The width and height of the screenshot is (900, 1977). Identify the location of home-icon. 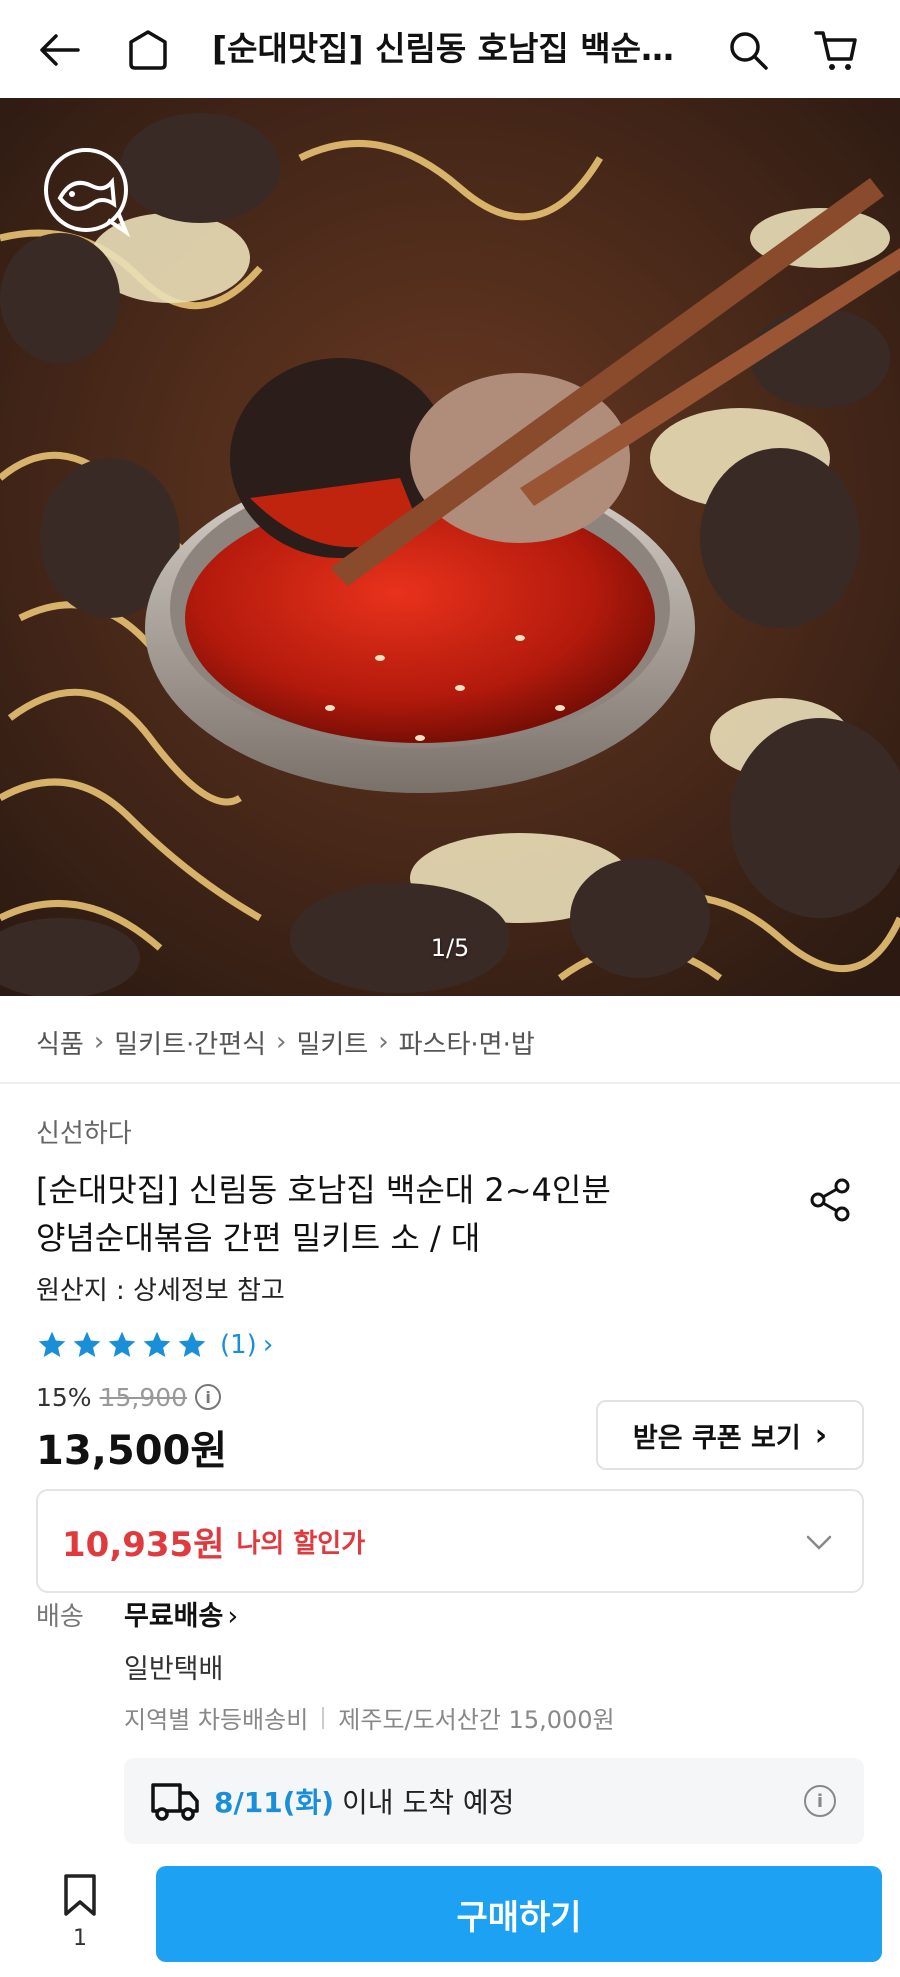
(148, 50).